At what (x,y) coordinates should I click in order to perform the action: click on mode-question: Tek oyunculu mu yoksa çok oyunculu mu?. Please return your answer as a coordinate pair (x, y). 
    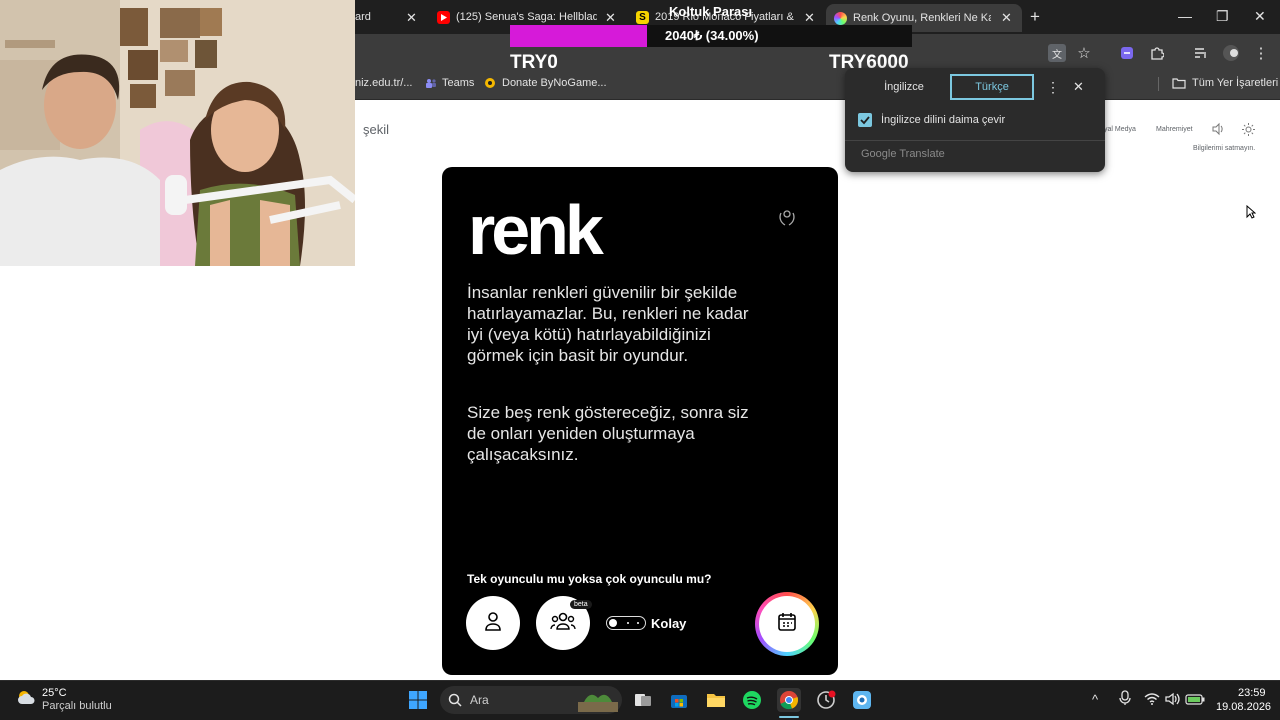
    Looking at the image, I should click on (589, 579).